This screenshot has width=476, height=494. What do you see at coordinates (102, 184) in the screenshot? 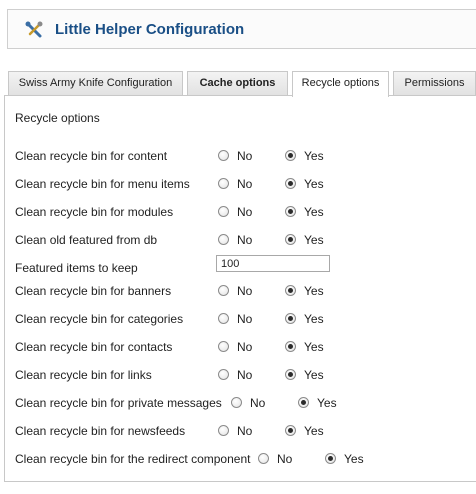
I see `row-label: Clean recycle bin for menu items` at bounding box center [102, 184].